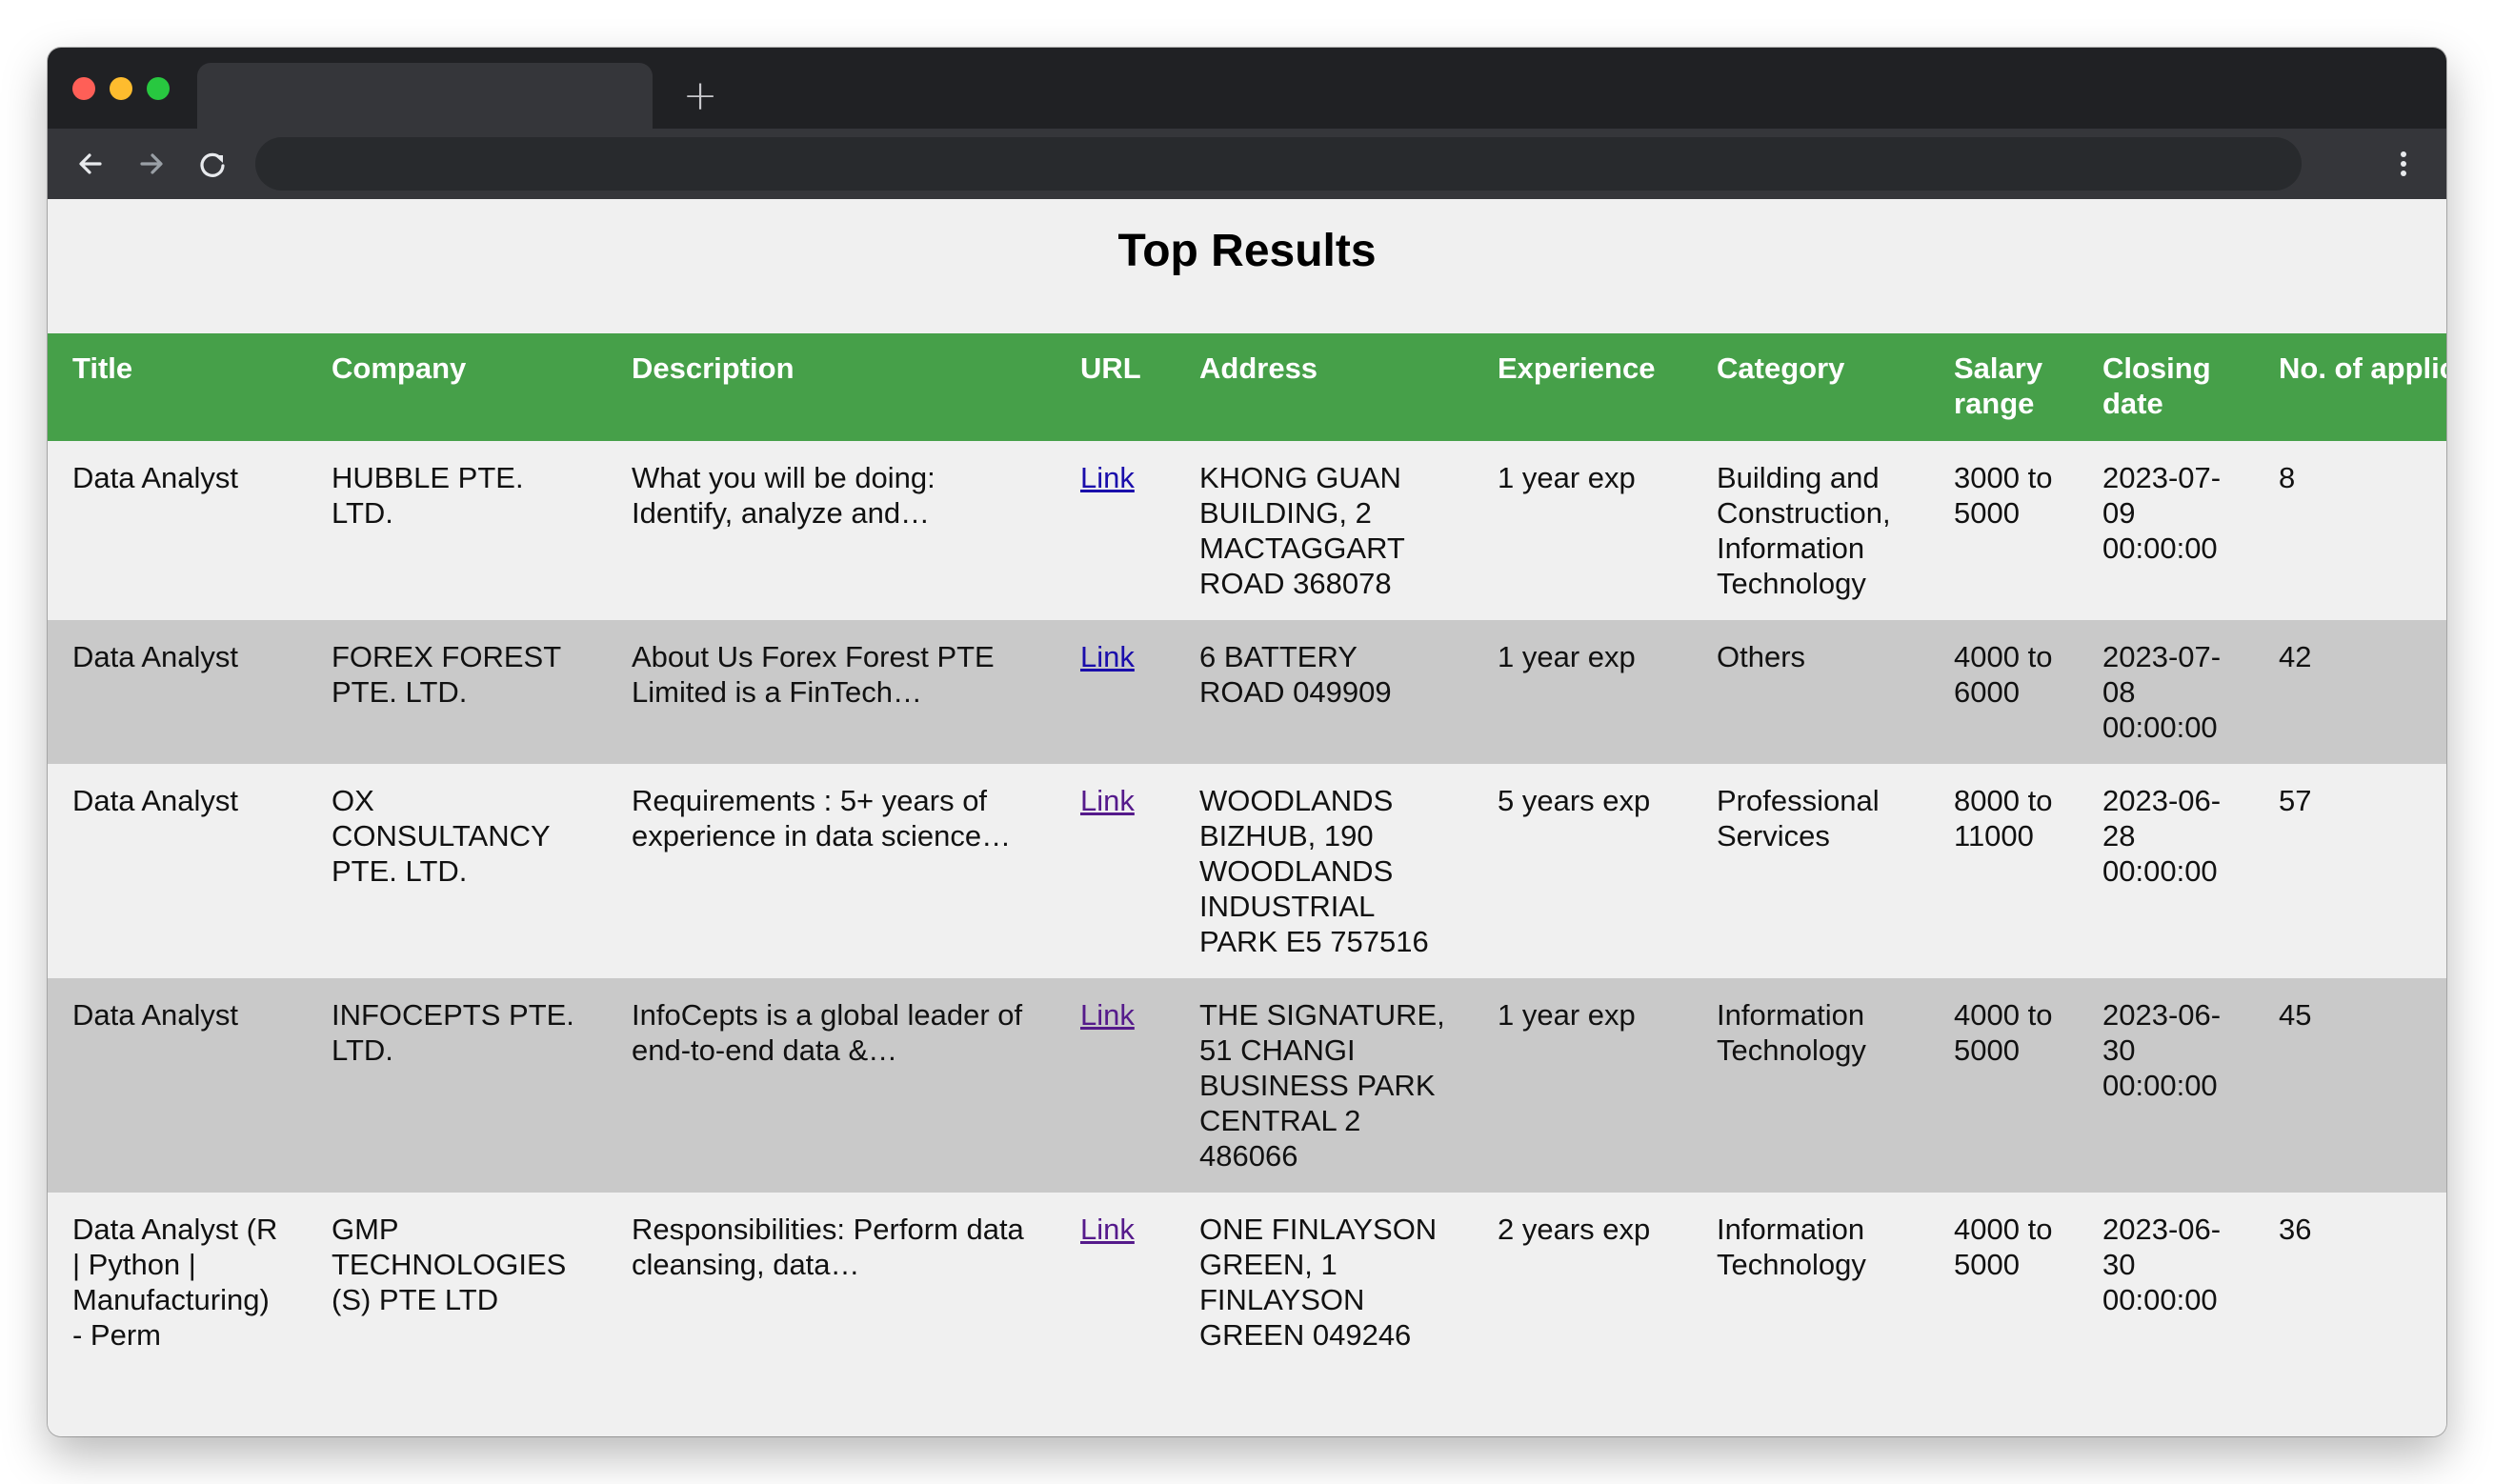  I want to click on cell-salary: 4000 to 6000, so click(2003, 692).